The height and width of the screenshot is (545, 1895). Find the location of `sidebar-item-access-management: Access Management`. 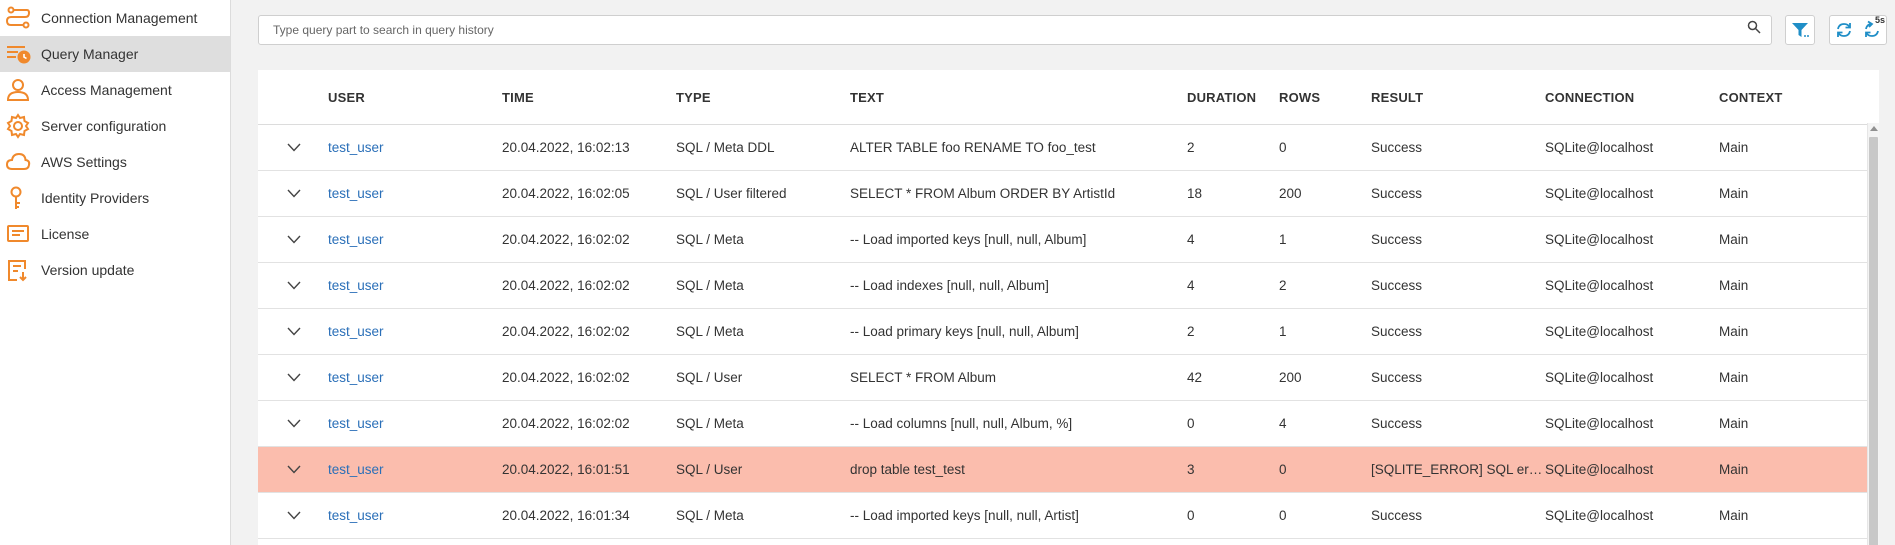

sidebar-item-access-management: Access Management is located at coordinates (115, 90).